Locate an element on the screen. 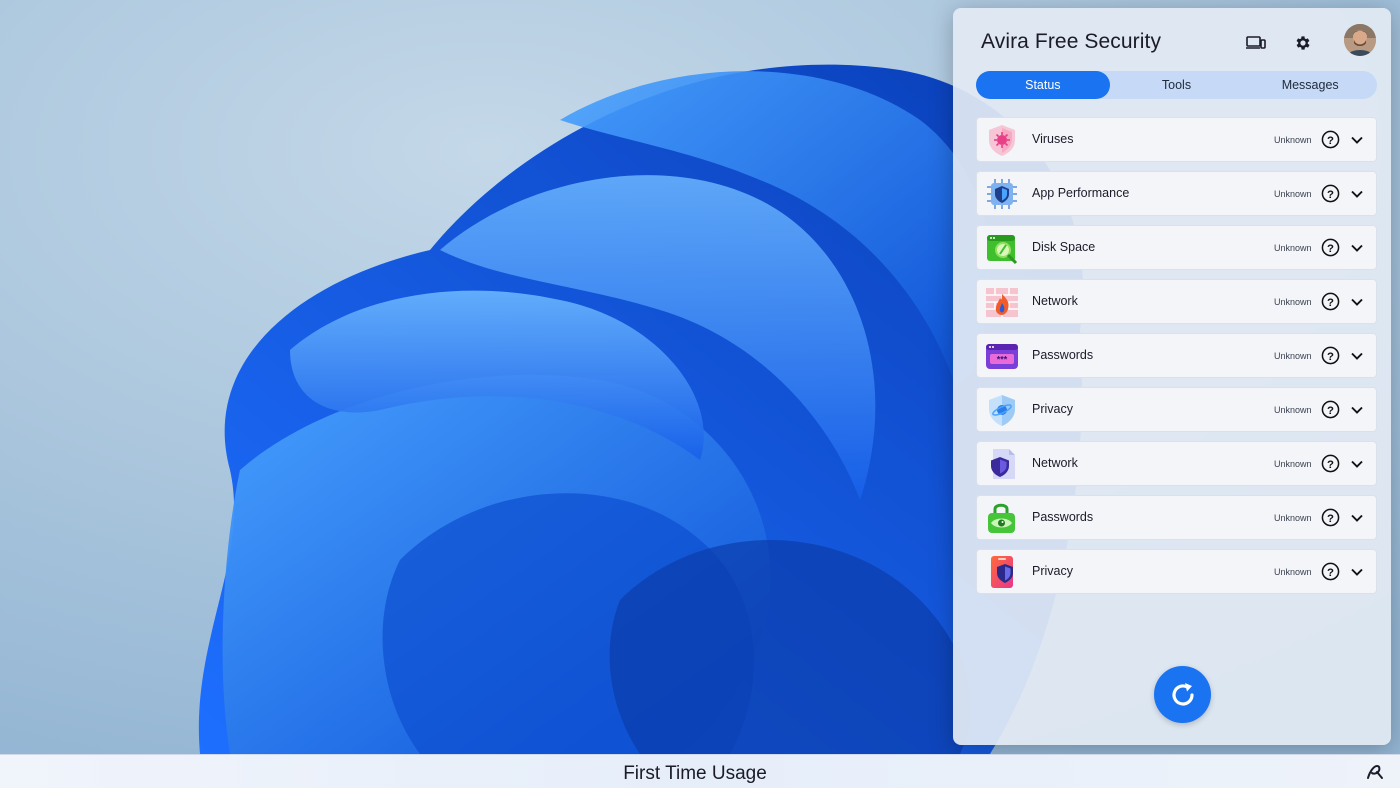  tab-bar: Status Tools Messages is located at coordinates (1176, 85).